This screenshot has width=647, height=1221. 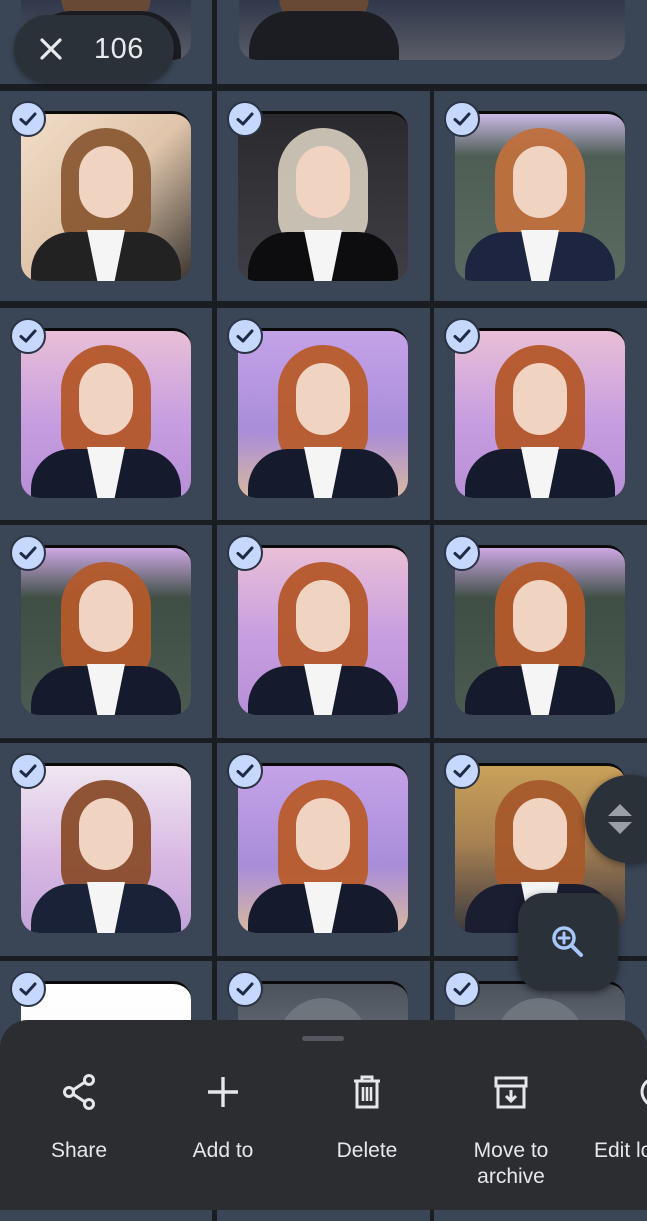 I want to click on trash-icon, so click(x=367, y=1092).